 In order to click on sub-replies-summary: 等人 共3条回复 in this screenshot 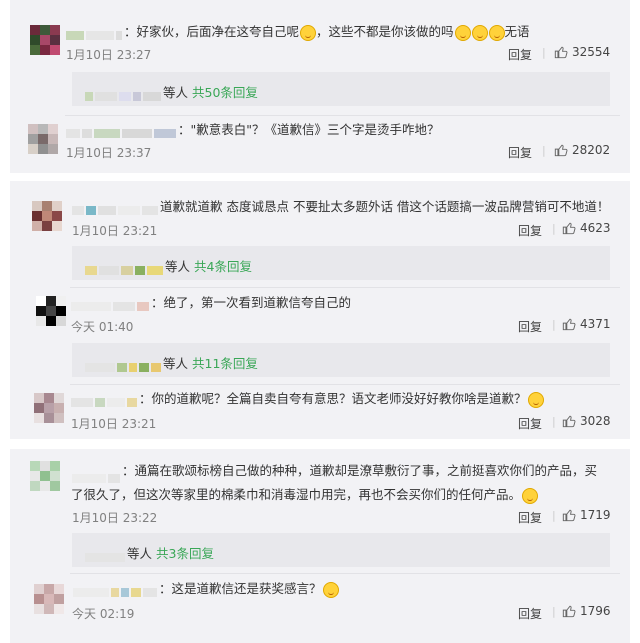, I will do `click(149, 552)`.